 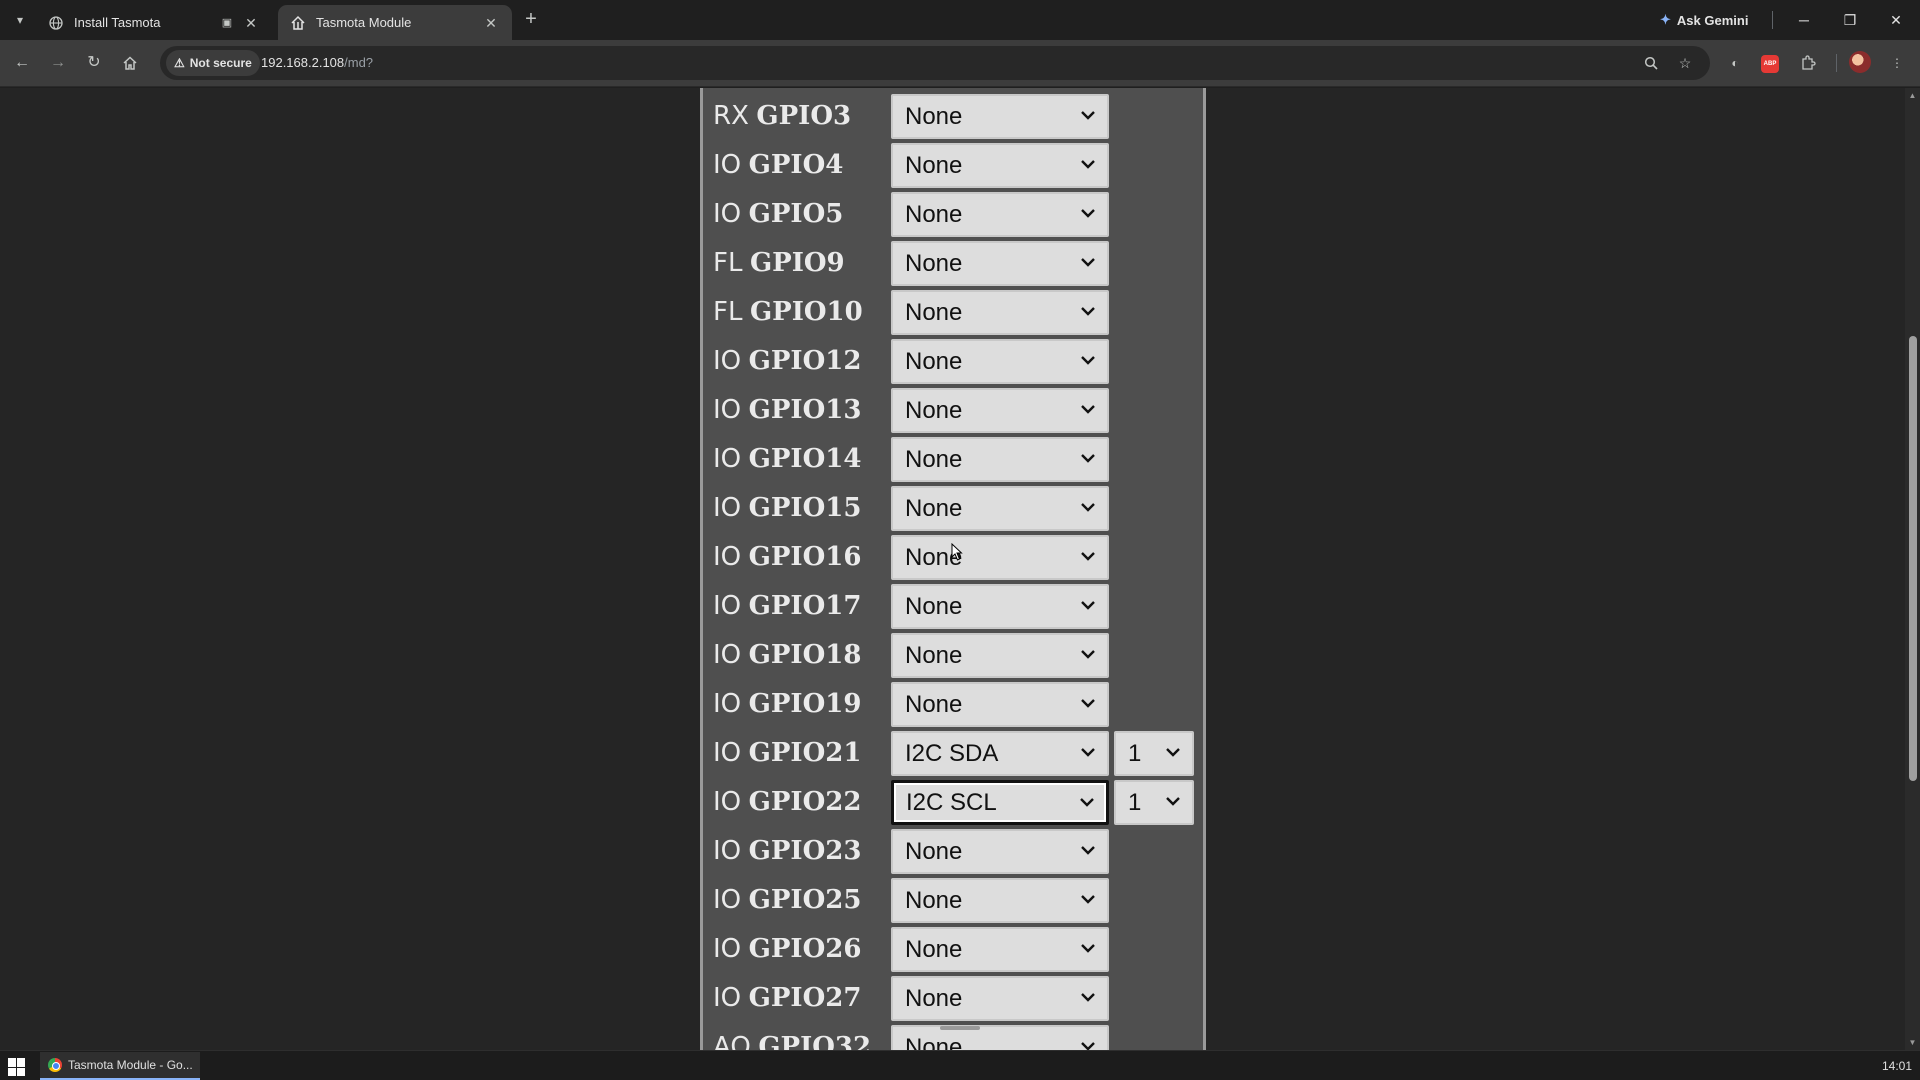 I want to click on gpio-pin-label: IO GPIO17, so click(x=787, y=605).